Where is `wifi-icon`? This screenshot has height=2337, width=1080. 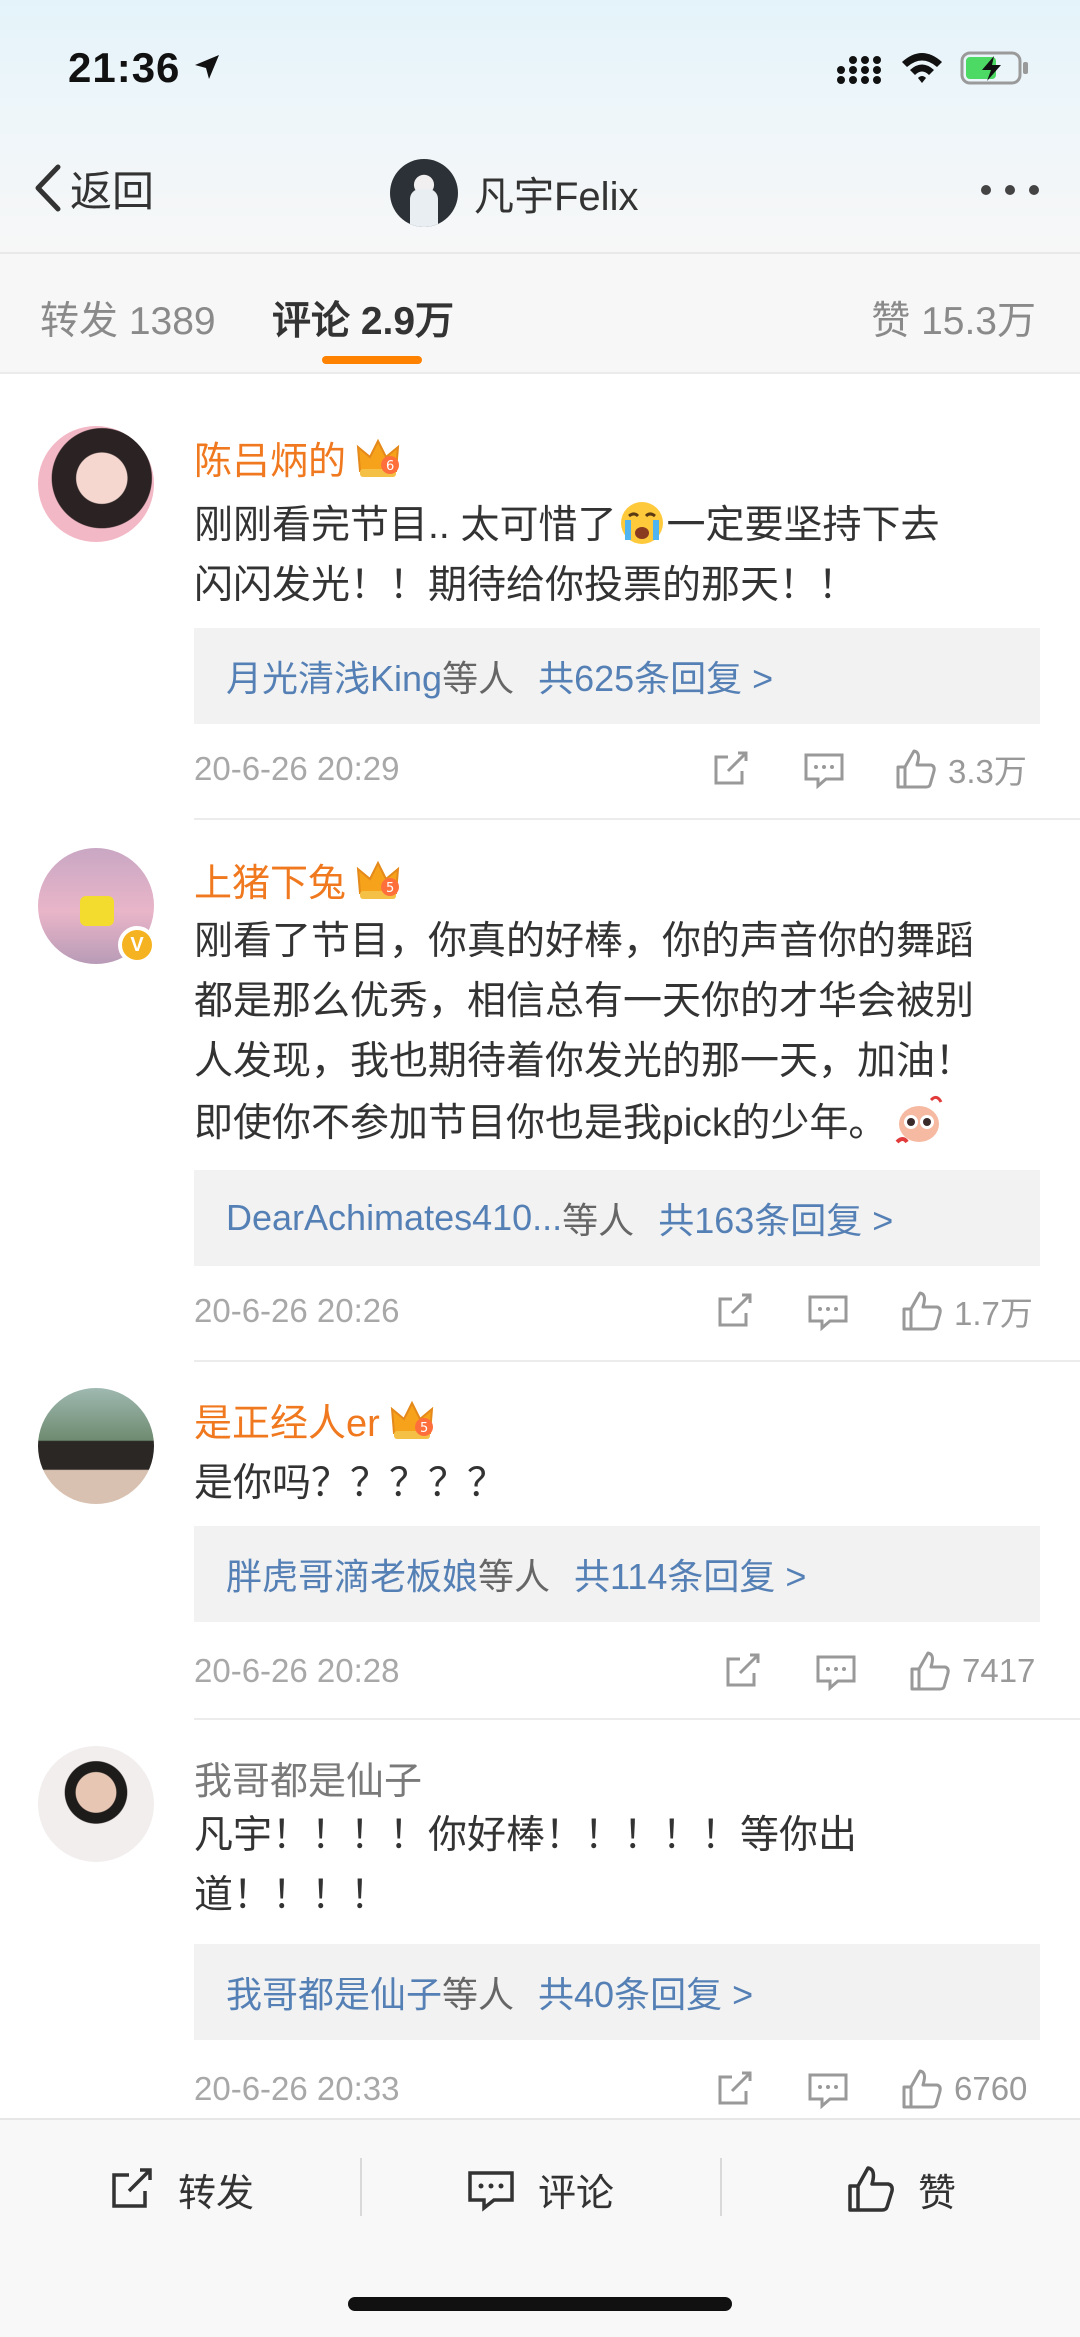 wifi-icon is located at coordinates (922, 68).